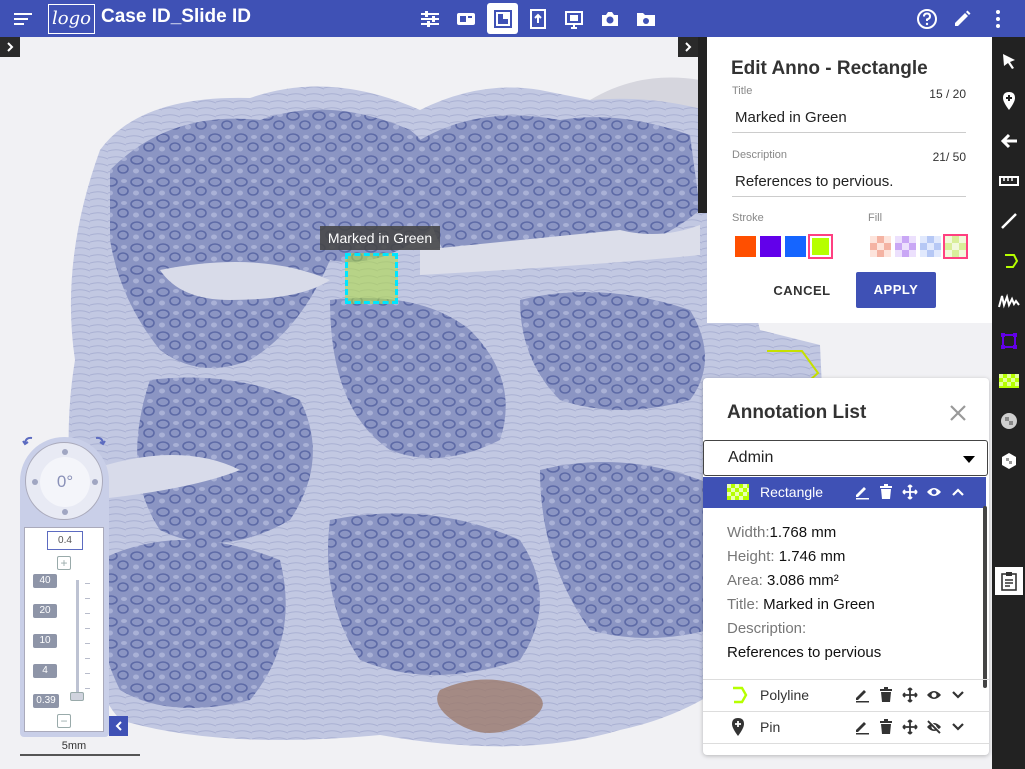 The width and height of the screenshot is (1025, 769). Describe the element at coordinates (998, 19) in the screenshot. I see `more-menu-button` at that location.